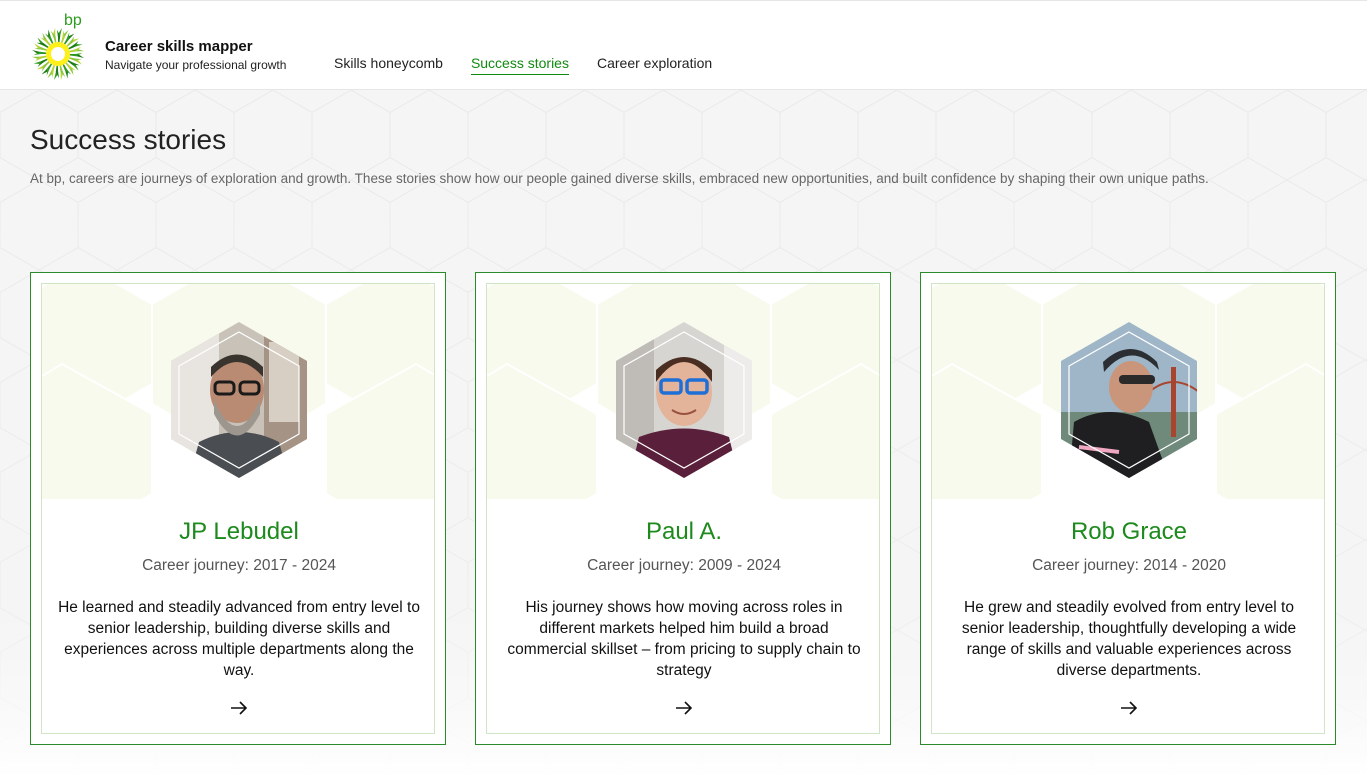 This screenshot has height=779, width=1367. What do you see at coordinates (654, 65) in the screenshot?
I see `nav-career-exploration: Career exploration` at bounding box center [654, 65].